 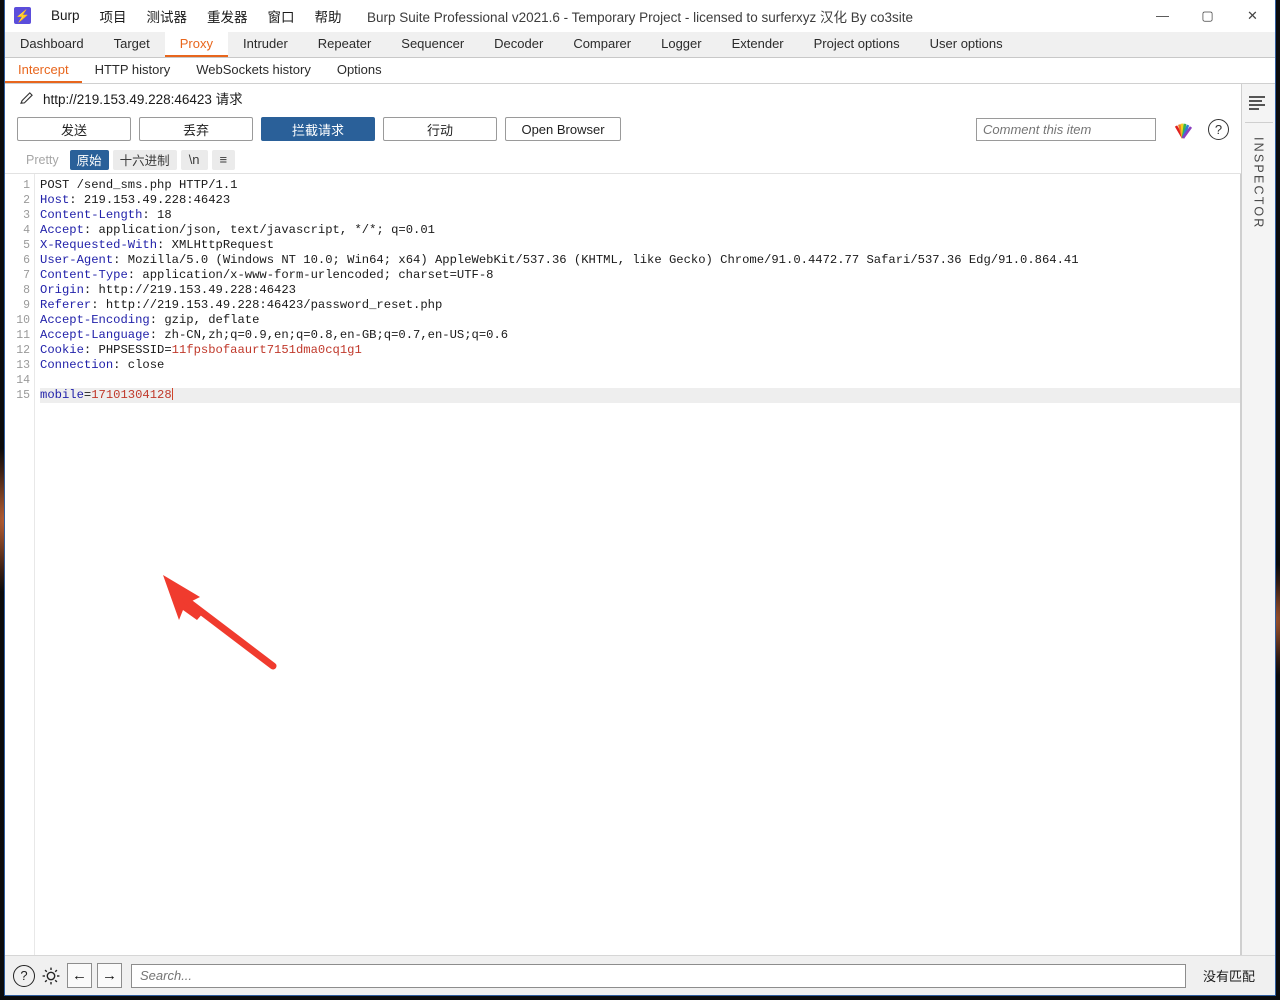 I want to click on request-token: : gzip, deflate, so click(x=204, y=320).